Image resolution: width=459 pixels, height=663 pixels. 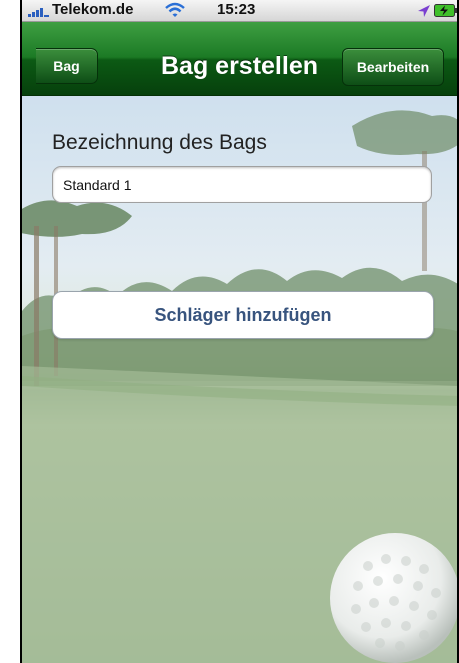 I want to click on signal-bars-icon, so click(x=38, y=12).